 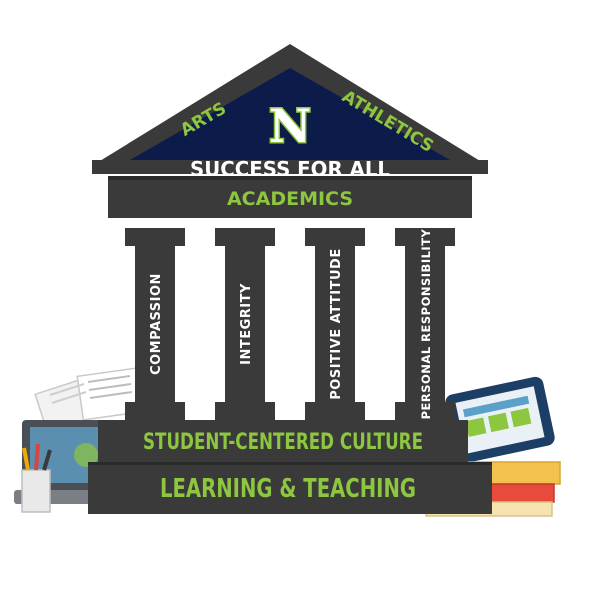 I want to click on pillar-label: POSITIVE ATTITUDE, so click(x=336, y=323).